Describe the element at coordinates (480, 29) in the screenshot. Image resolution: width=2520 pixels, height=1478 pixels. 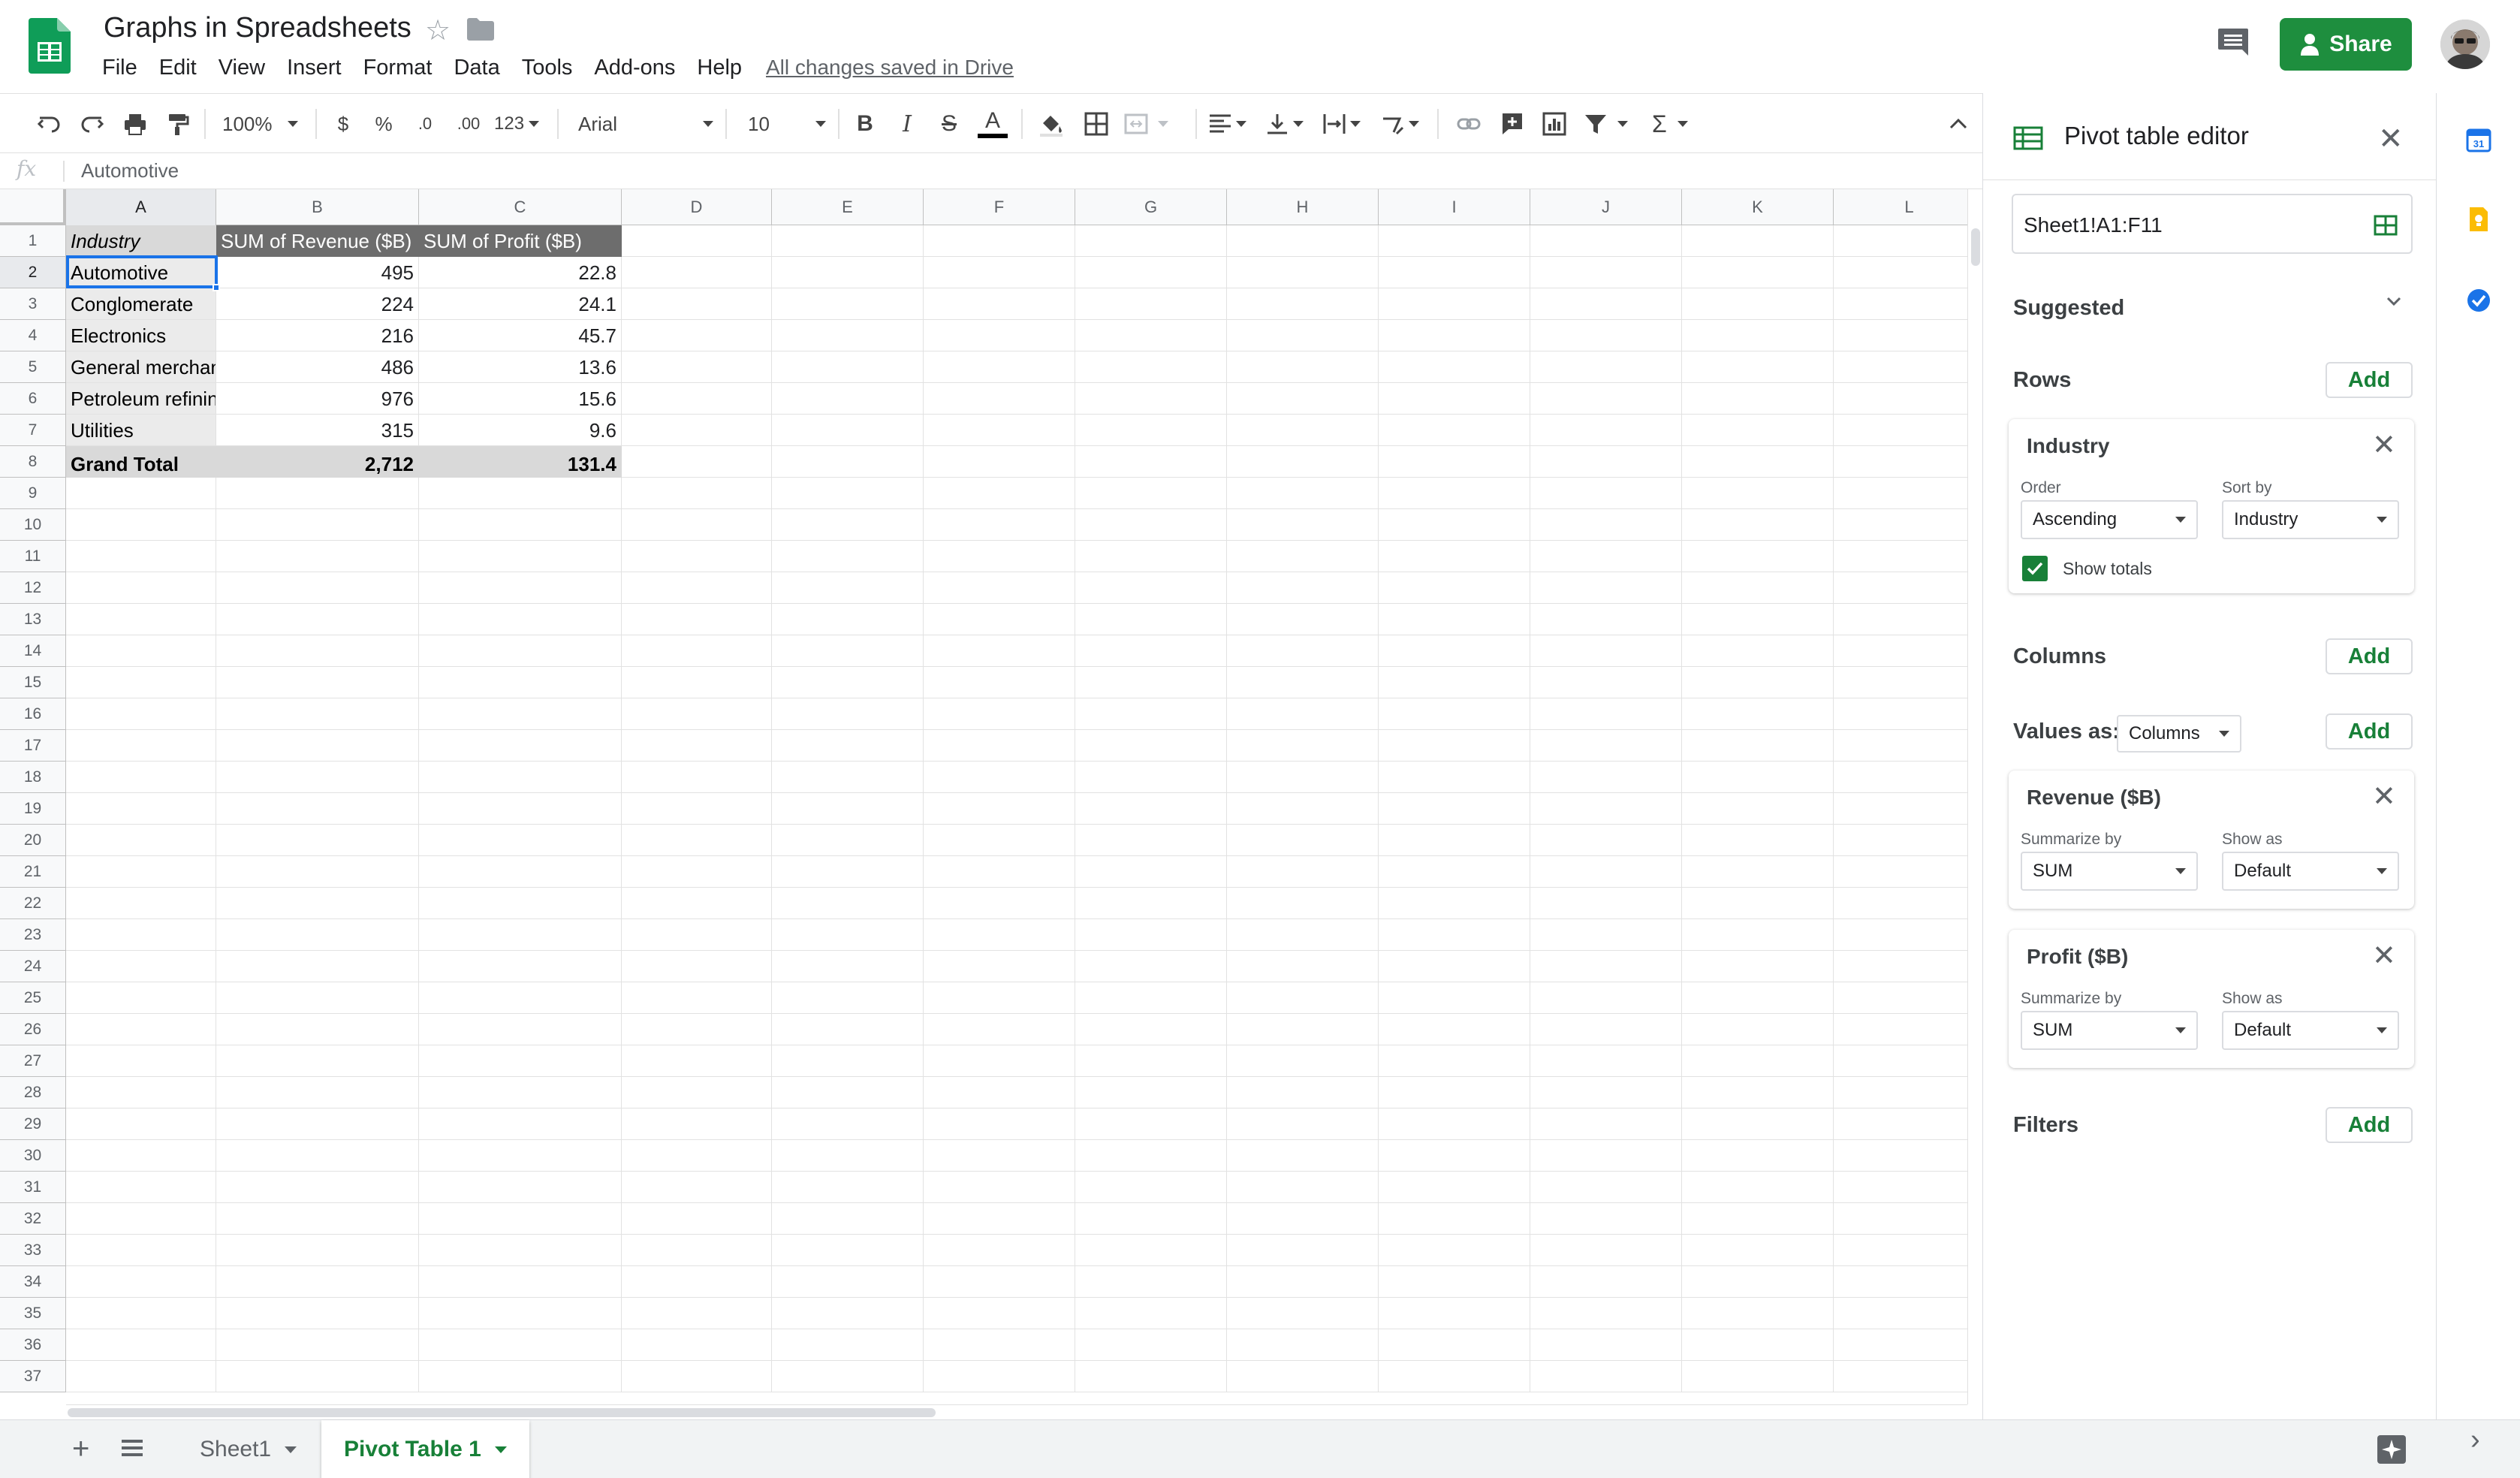
I see `folder-icon` at that location.